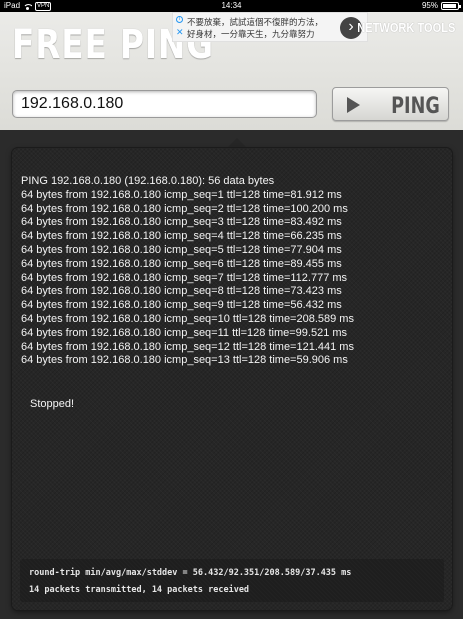  I want to click on ad-text: 不要放棄，試試這個不復胖的方法， 好身材，一分靠天生，九分靠努力, so click(255, 28).